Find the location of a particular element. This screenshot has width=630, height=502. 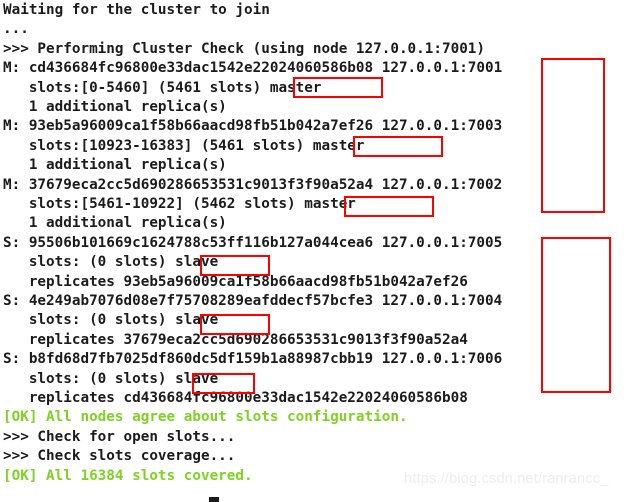

terminal-line-7: slots:[10923-16383] (5461 slots) master is located at coordinates (184, 145).